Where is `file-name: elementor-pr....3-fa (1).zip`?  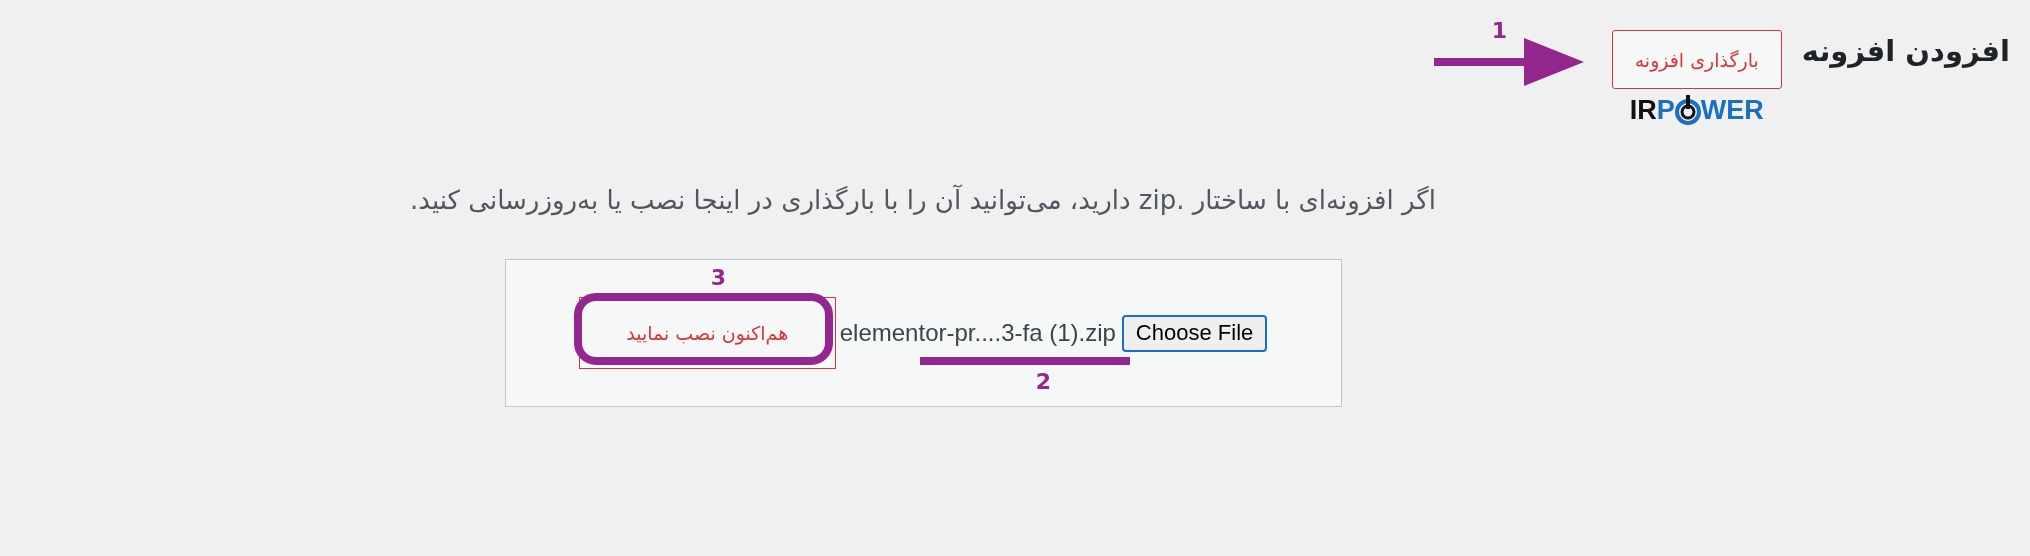
file-name: elementor-pr....3-fa (1).zip is located at coordinates (977, 332).